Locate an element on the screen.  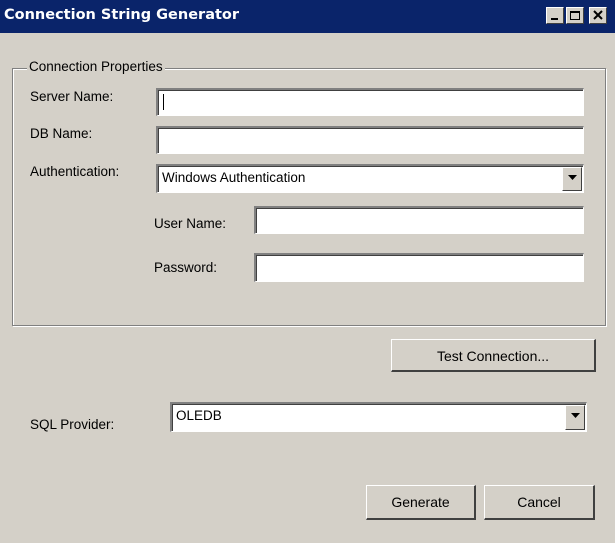
window-title: Connection String Generator is located at coordinates (122, 15).